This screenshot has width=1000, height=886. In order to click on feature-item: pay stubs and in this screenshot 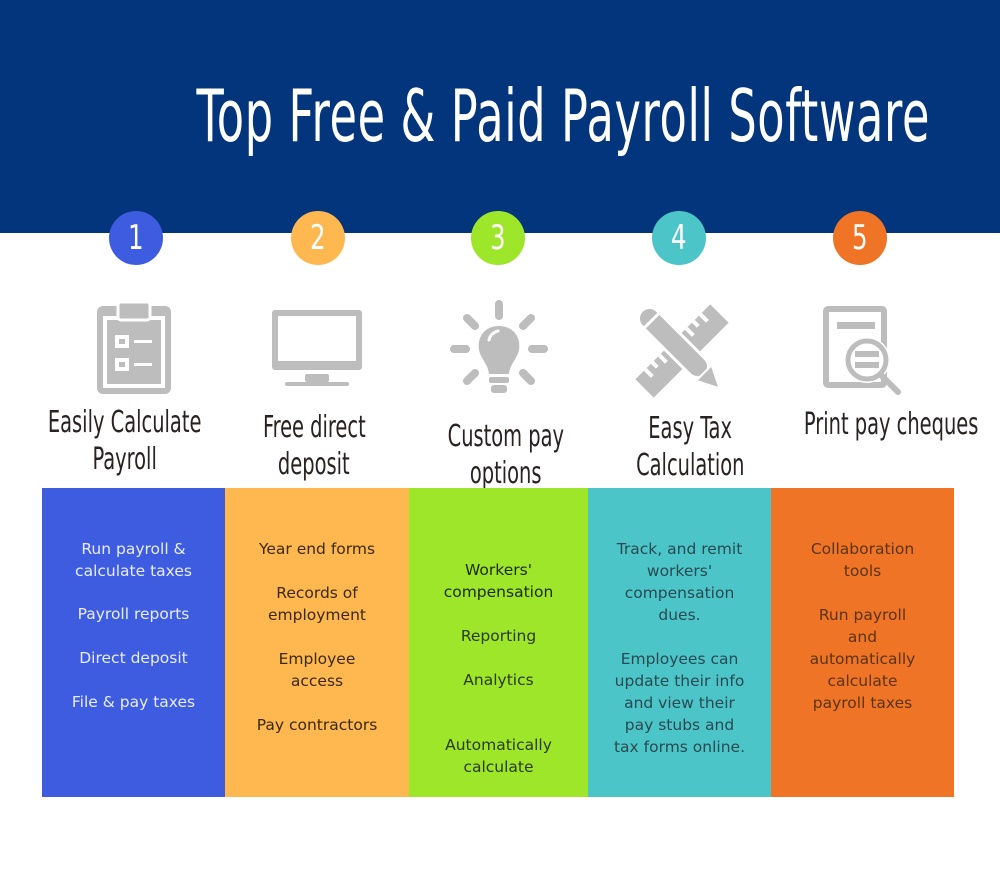, I will do `click(679, 725)`.